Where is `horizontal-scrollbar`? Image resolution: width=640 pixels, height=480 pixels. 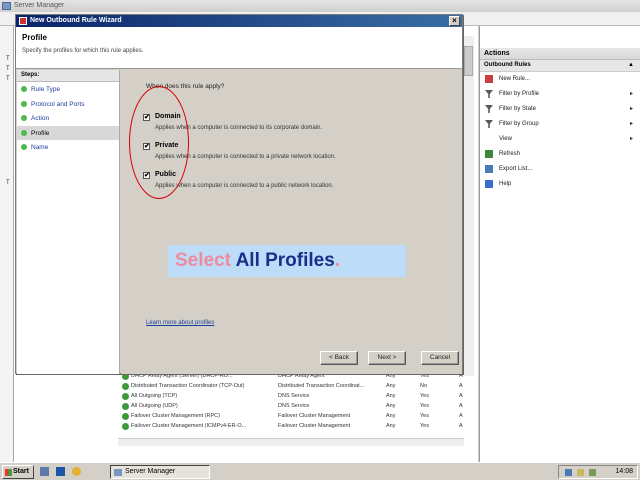
horizontal-scrollbar is located at coordinates (291, 442).